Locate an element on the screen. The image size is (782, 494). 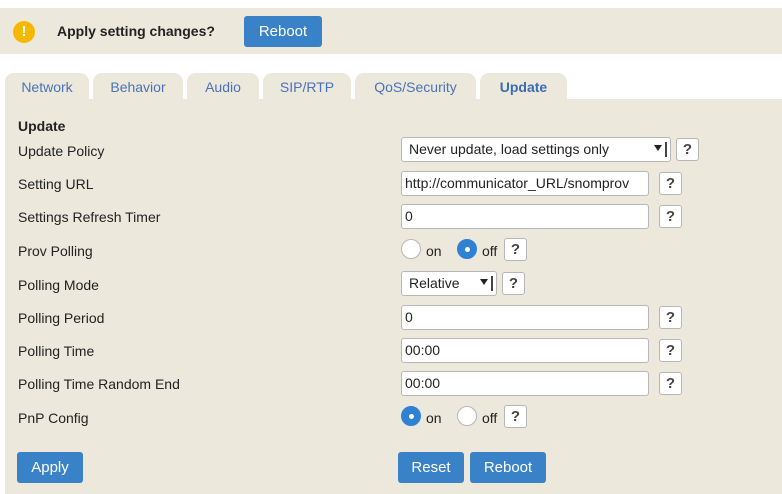
polling-mode-label: Polling Mode is located at coordinates (58, 285).